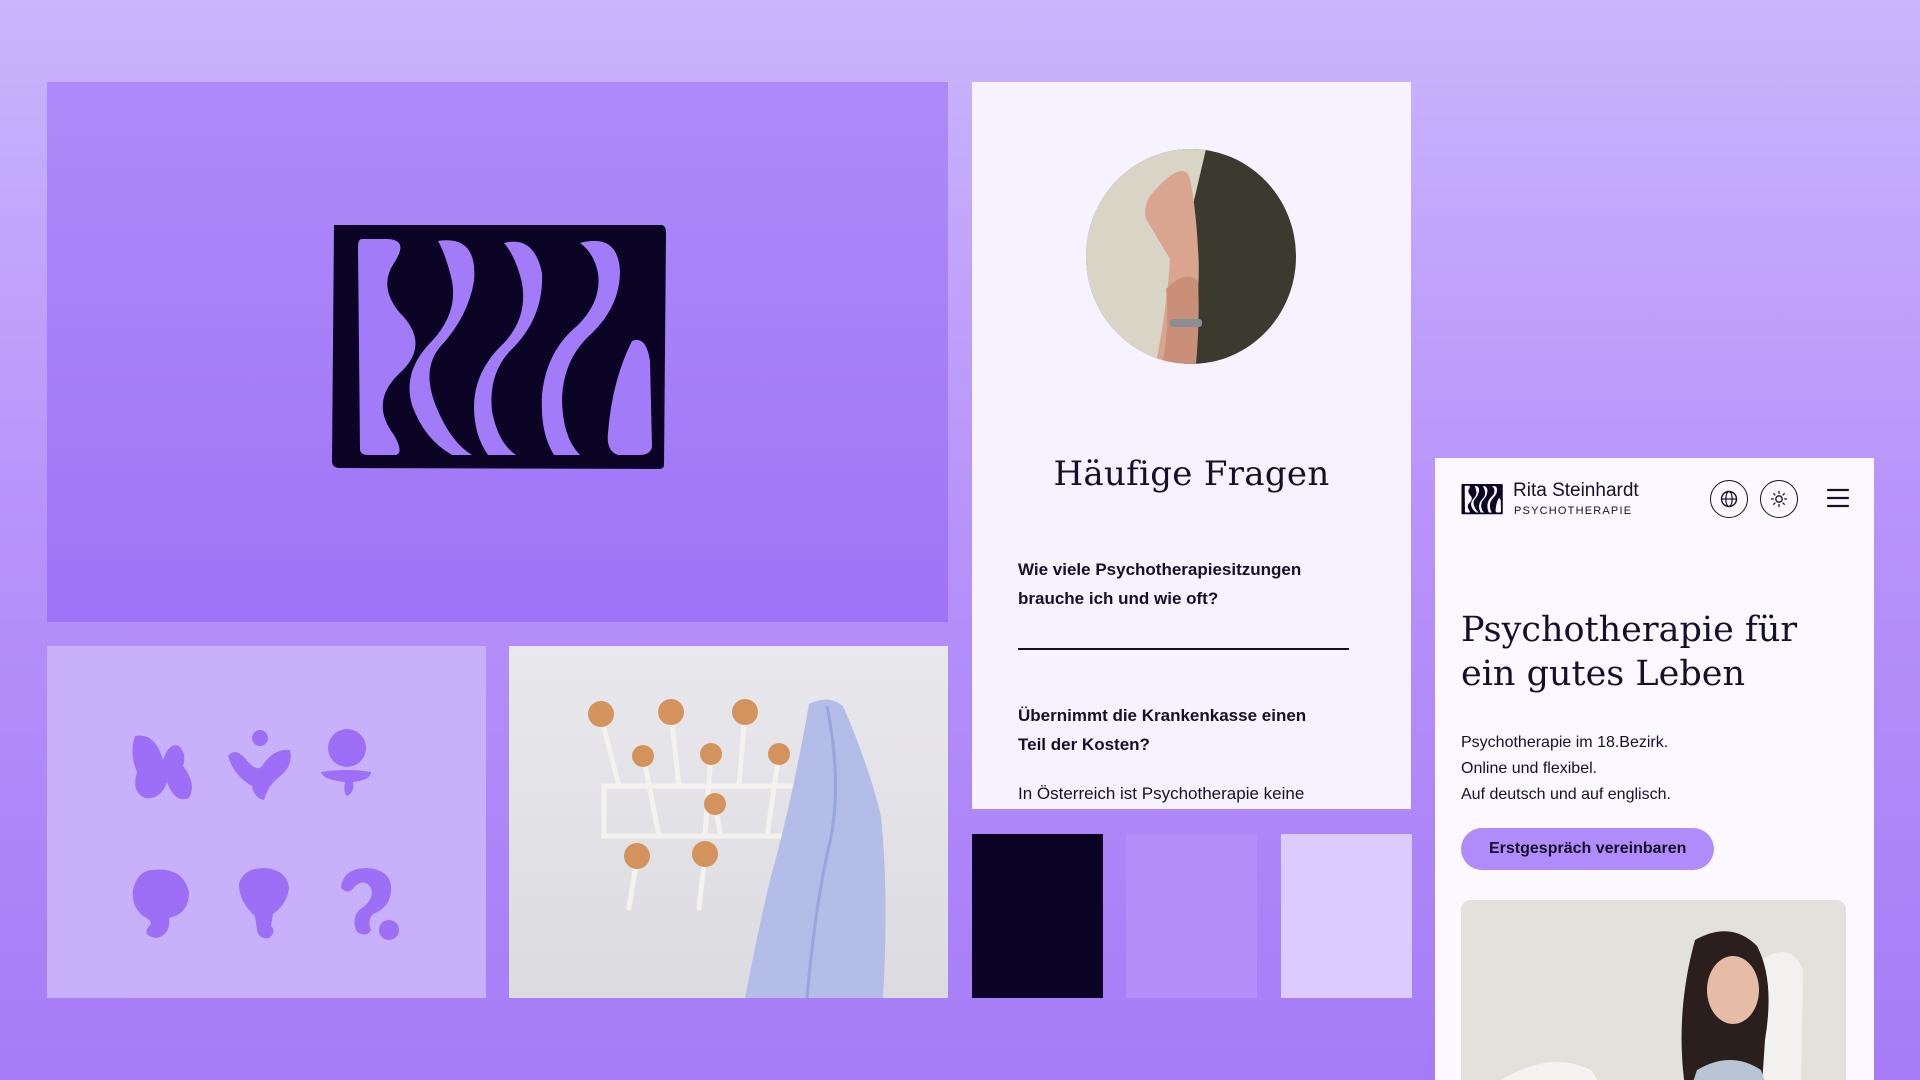 The width and height of the screenshot is (1920, 1080). Describe the element at coordinates (737, 848) in the screenshot. I see `coat-rack-illustration` at that location.